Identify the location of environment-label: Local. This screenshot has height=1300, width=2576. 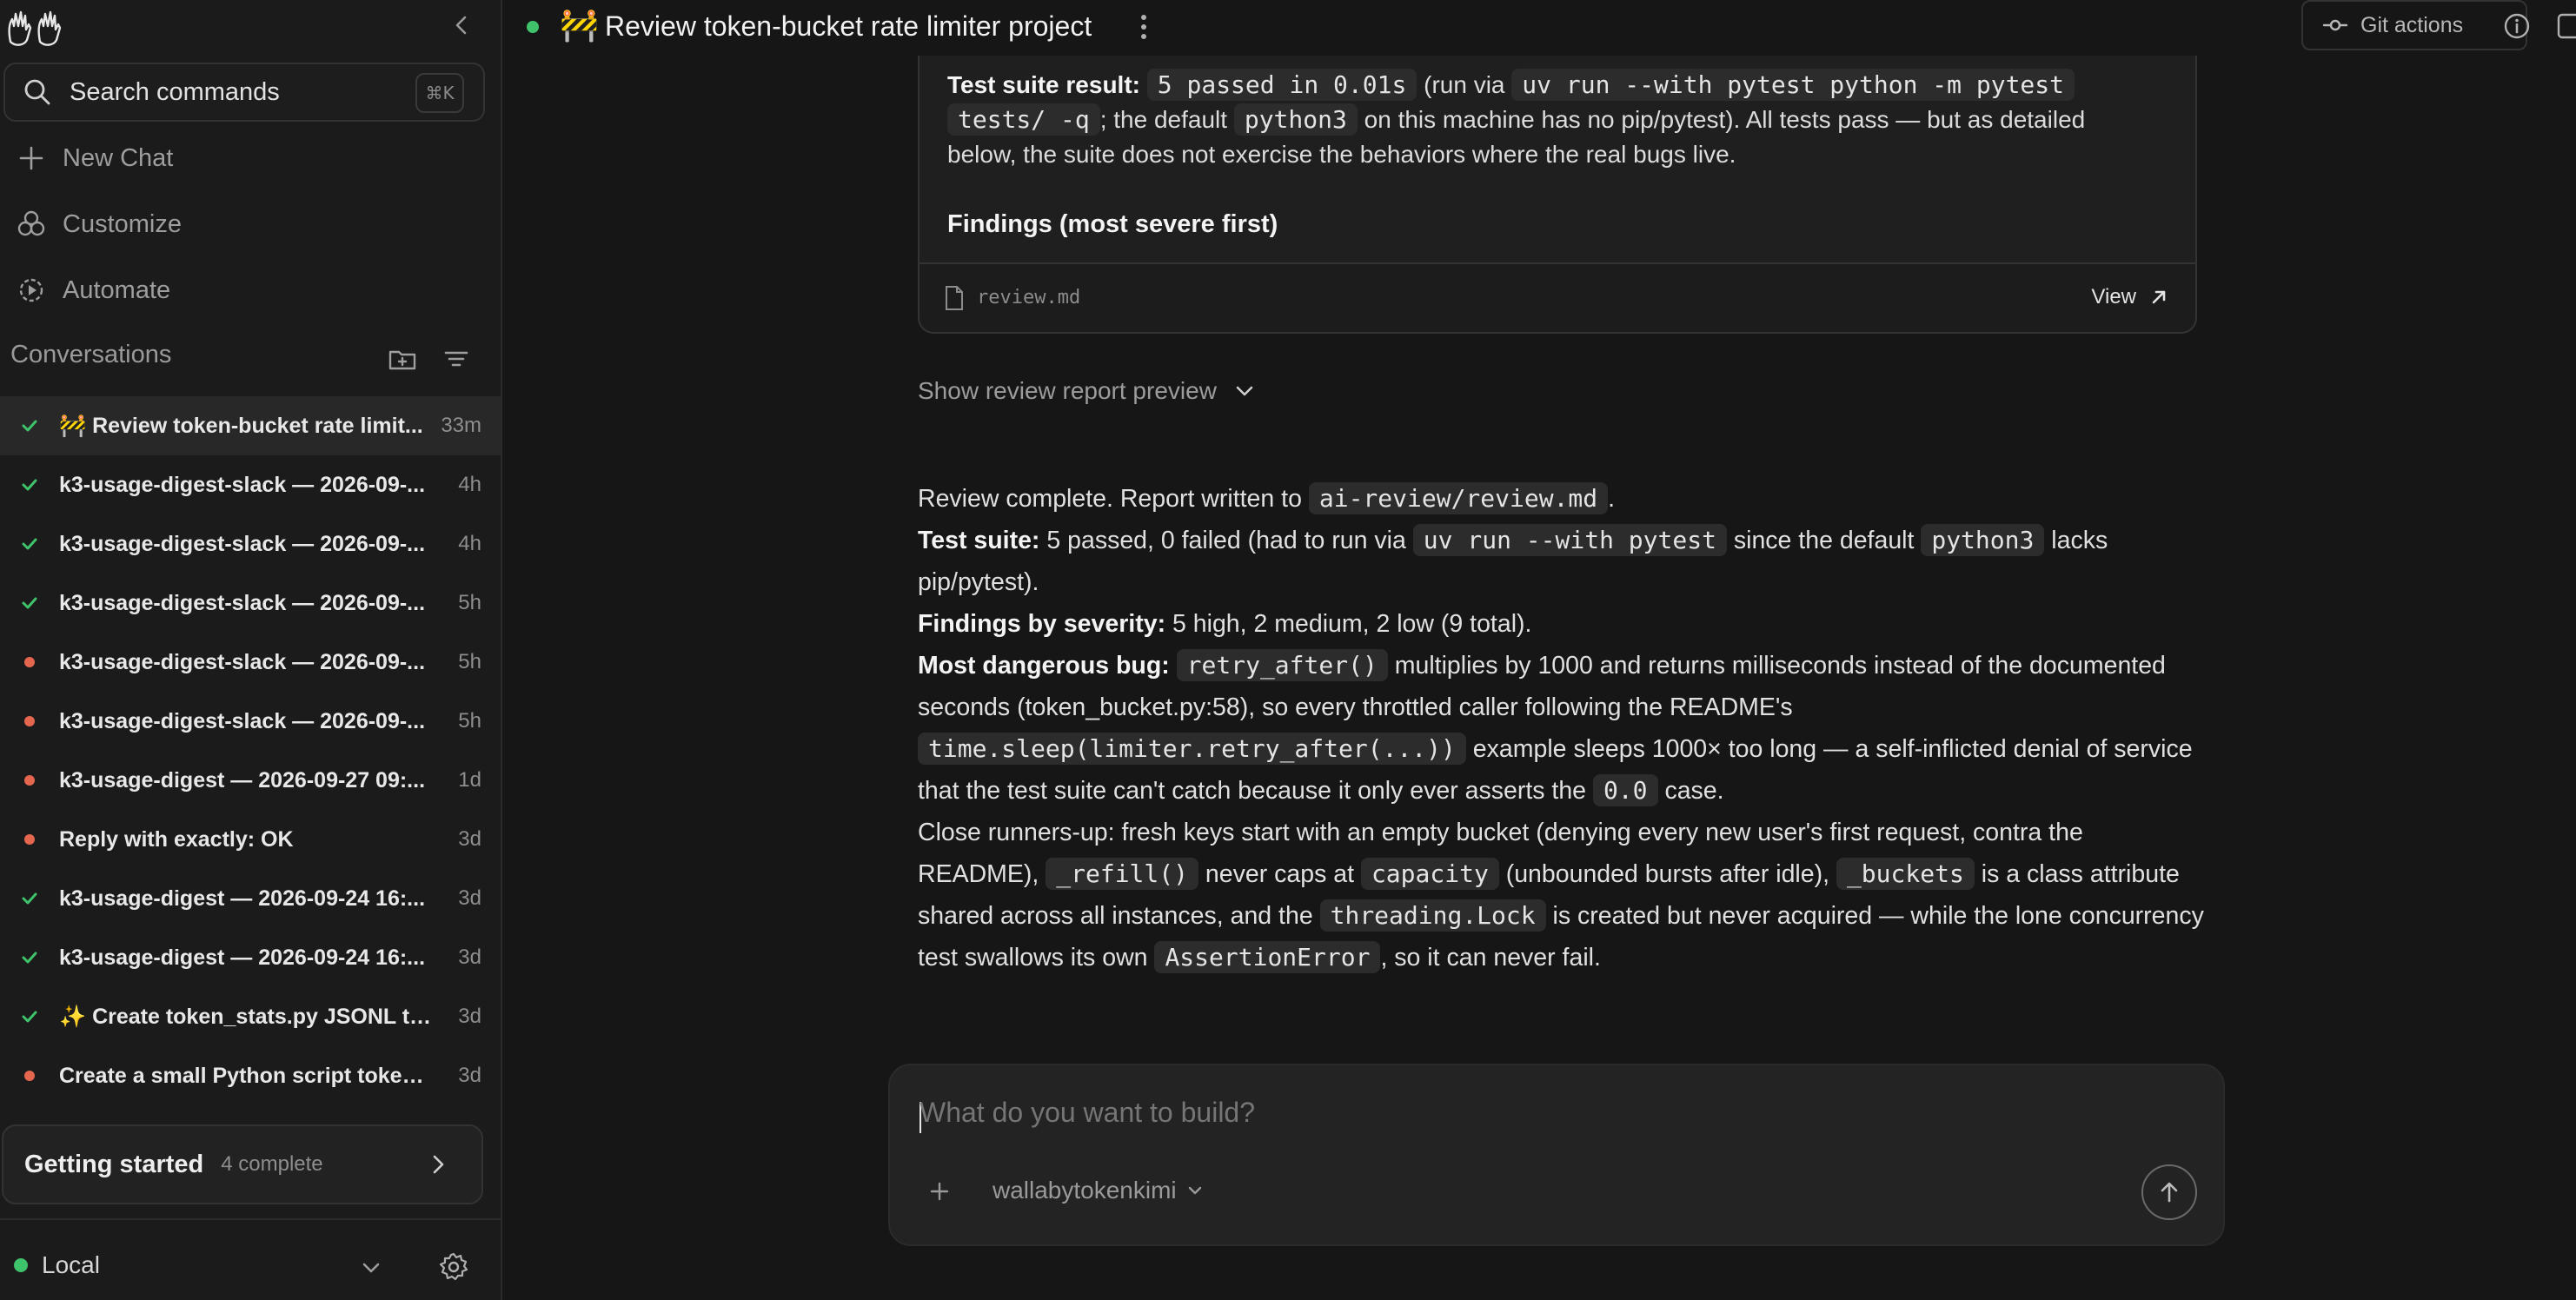
(71, 1264).